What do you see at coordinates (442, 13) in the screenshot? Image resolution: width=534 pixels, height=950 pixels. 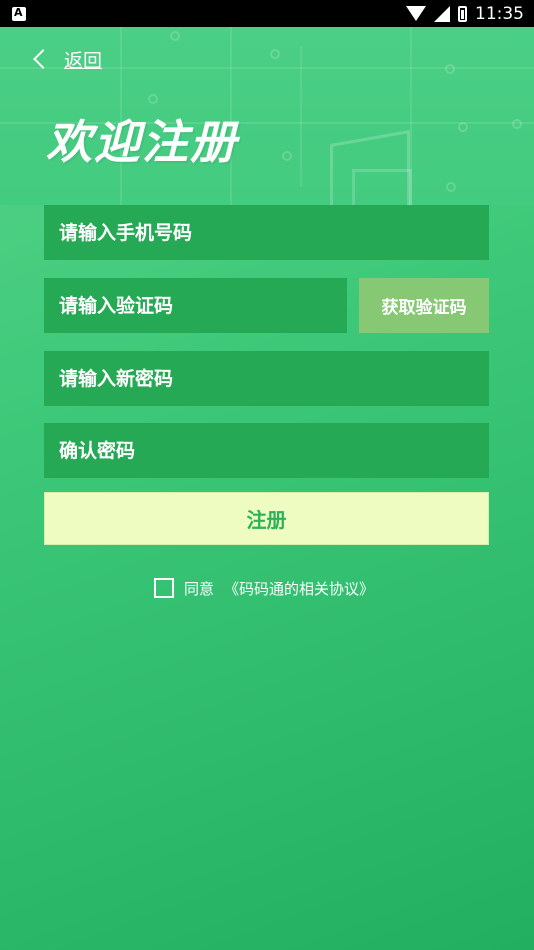 I see `signal-icon` at bounding box center [442, 13].